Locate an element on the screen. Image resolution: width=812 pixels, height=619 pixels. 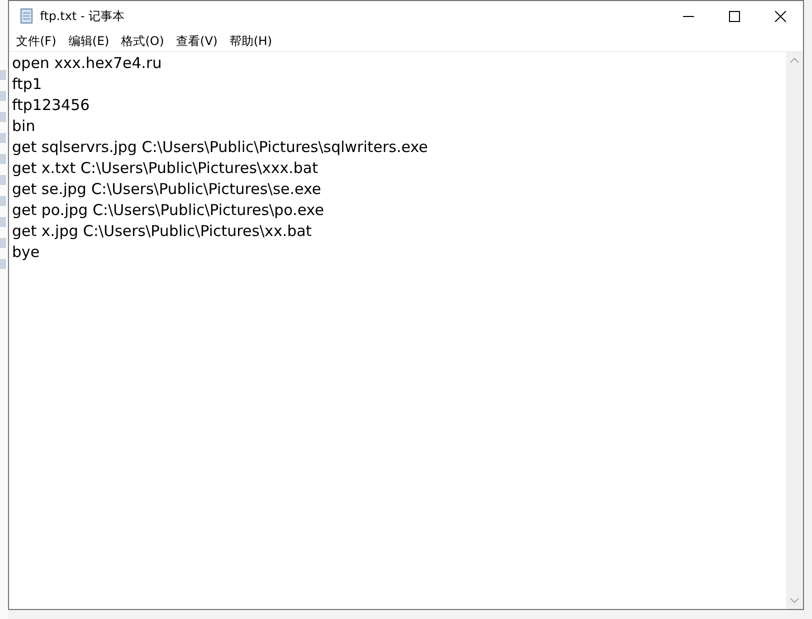
text-line: get x.jpg C:\Users\Public\Pictures\xx.bat is located at coordinates (162, 231).